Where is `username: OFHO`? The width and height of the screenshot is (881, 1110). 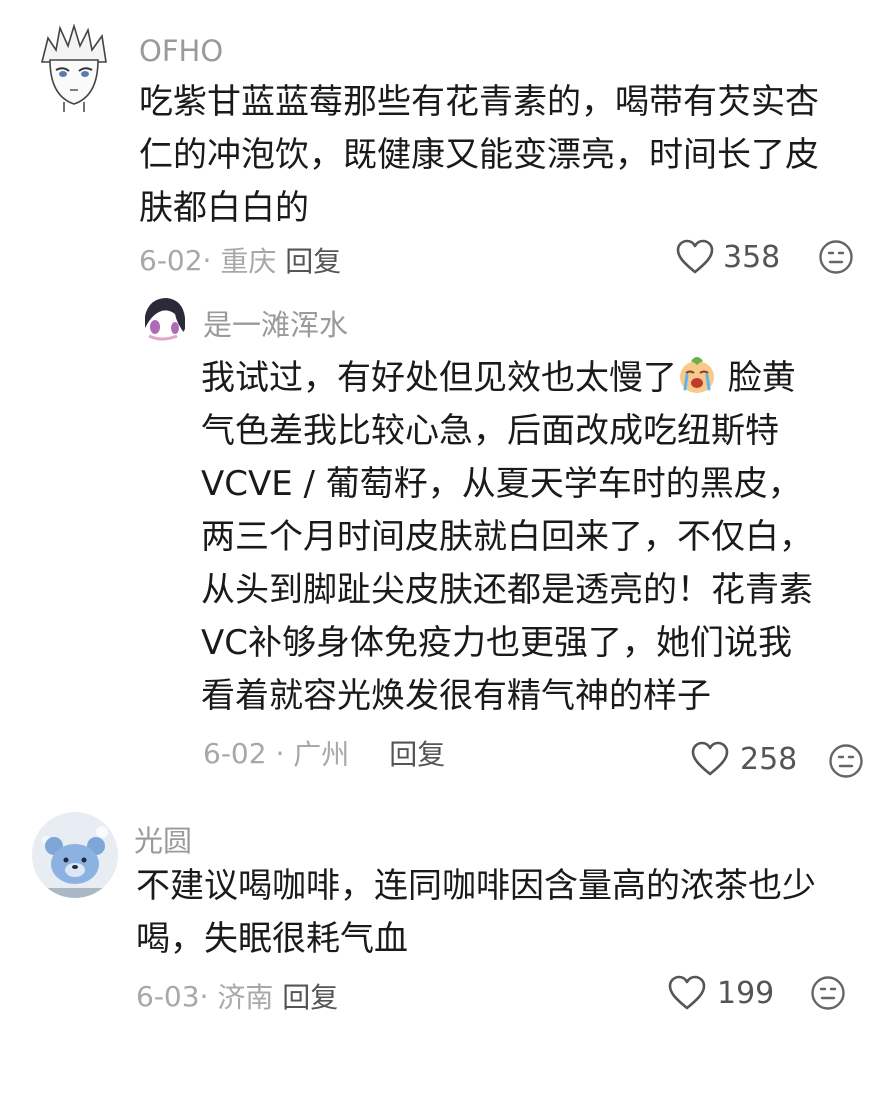 username: OFHO is located at coordinates (181, 51).